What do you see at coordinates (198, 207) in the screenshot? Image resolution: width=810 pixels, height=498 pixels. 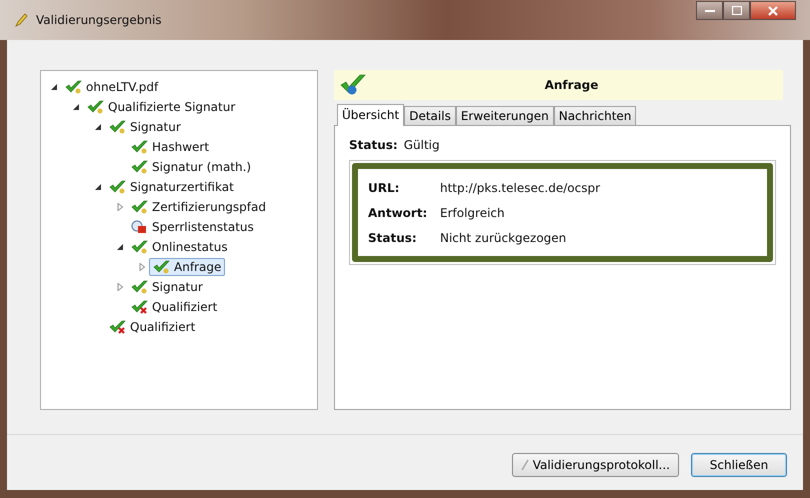 I see `tree-item: Zertifizierungspfad` at bounding box center [198, 207].